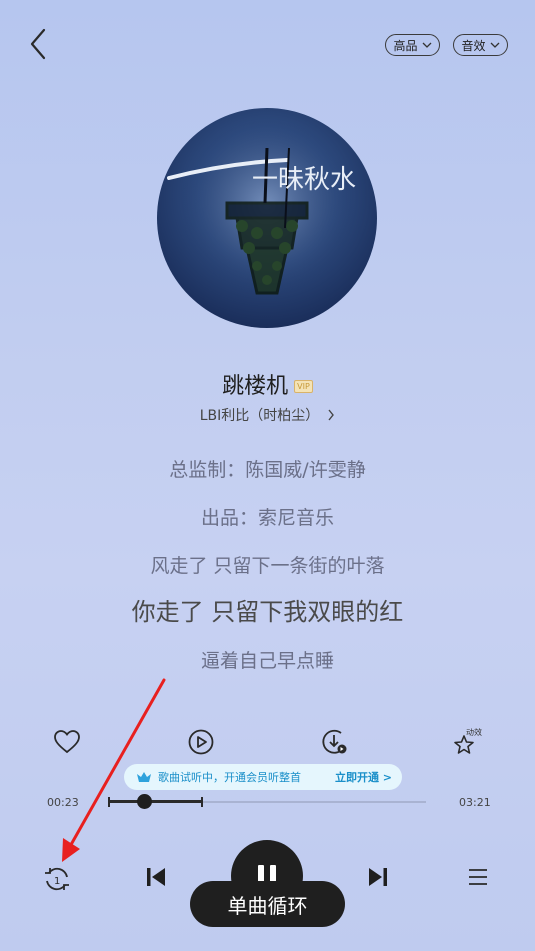  I want to click on vip-trial-banner: 歌曲试听中，开通会员听整首 立即开通 >, so click(263, 777).